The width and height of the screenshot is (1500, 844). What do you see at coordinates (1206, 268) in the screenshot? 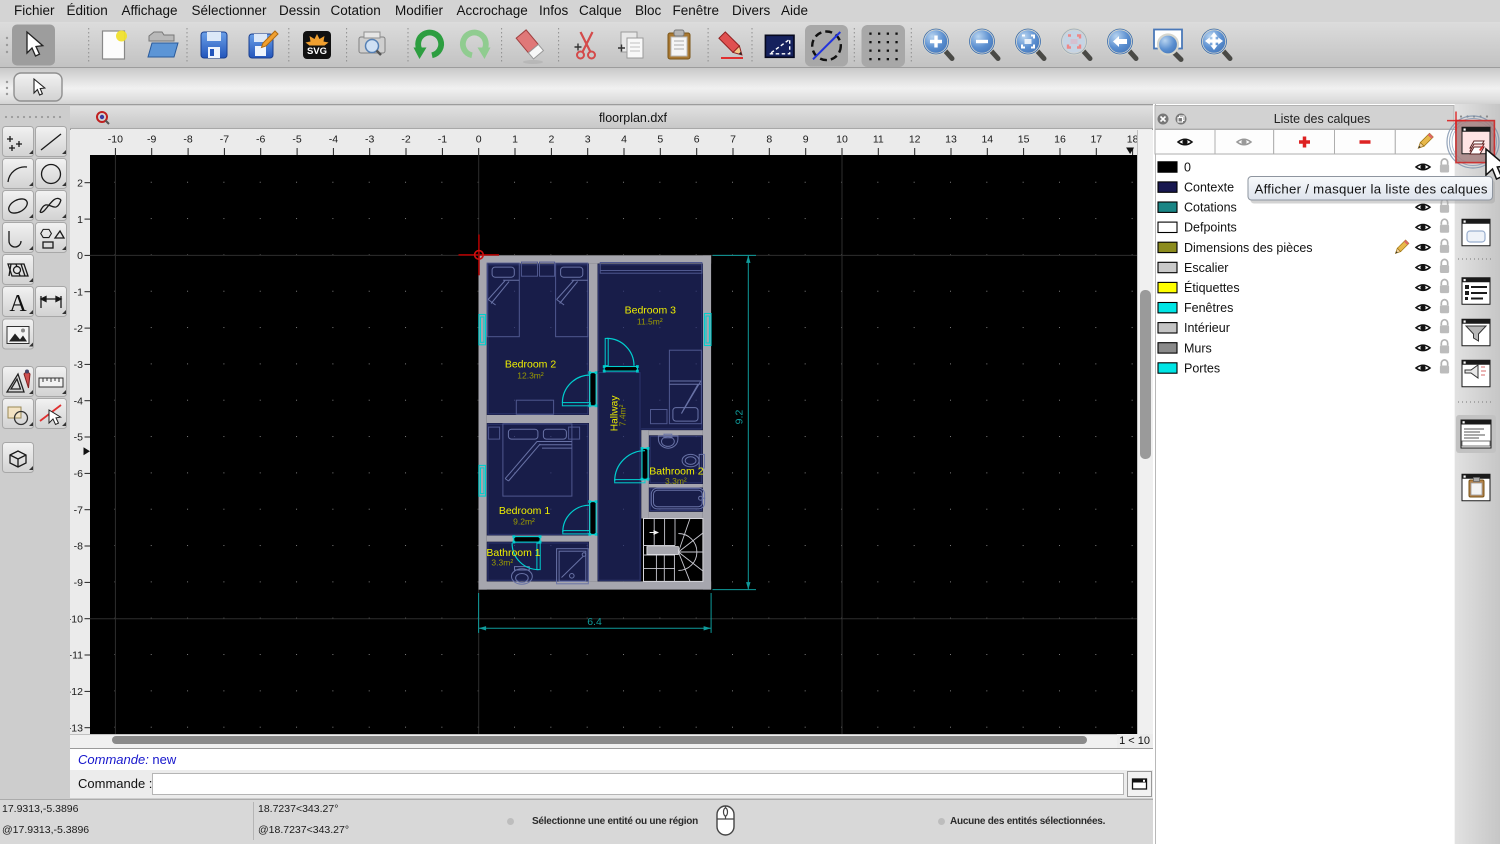
I see `svg-text: Escalier` at bounding box center [1206, 268].